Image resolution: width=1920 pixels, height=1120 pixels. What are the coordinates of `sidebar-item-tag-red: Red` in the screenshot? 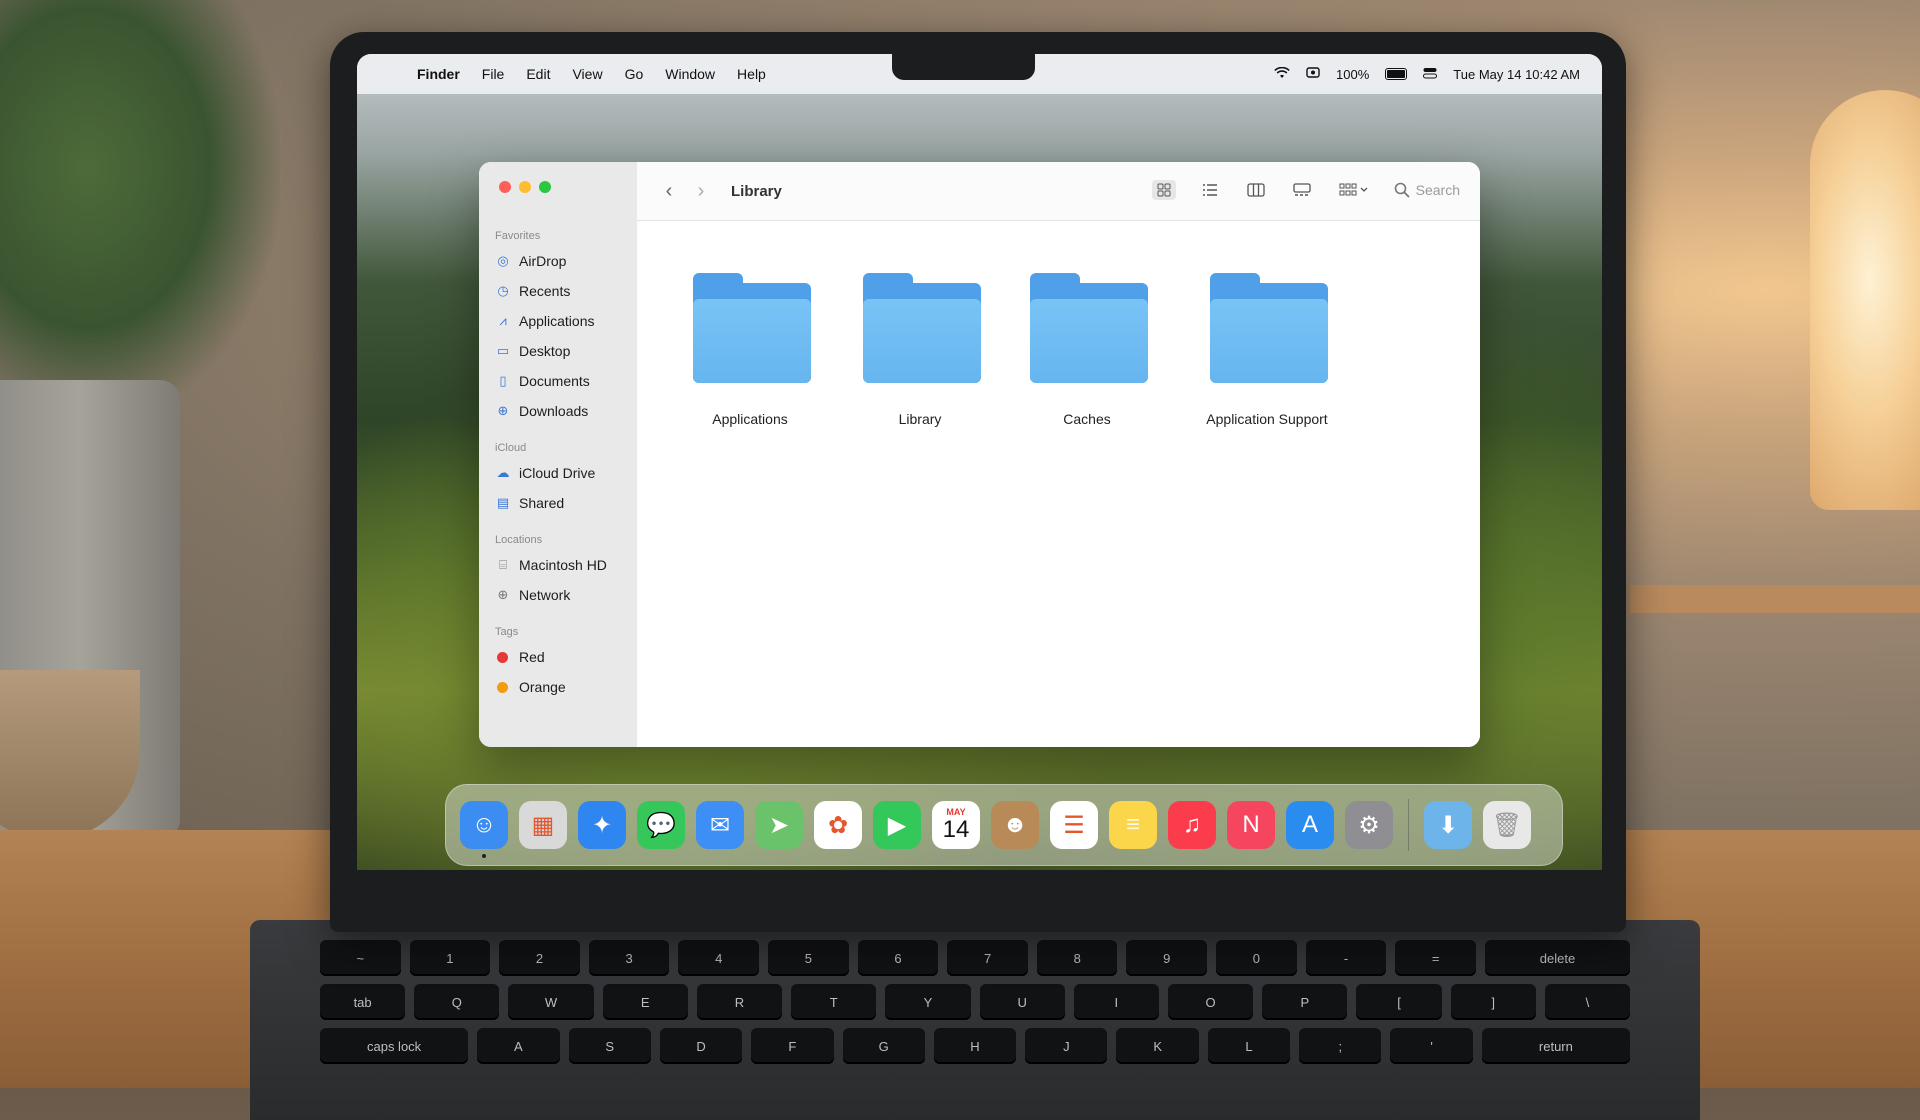 It's located at (558, 657).